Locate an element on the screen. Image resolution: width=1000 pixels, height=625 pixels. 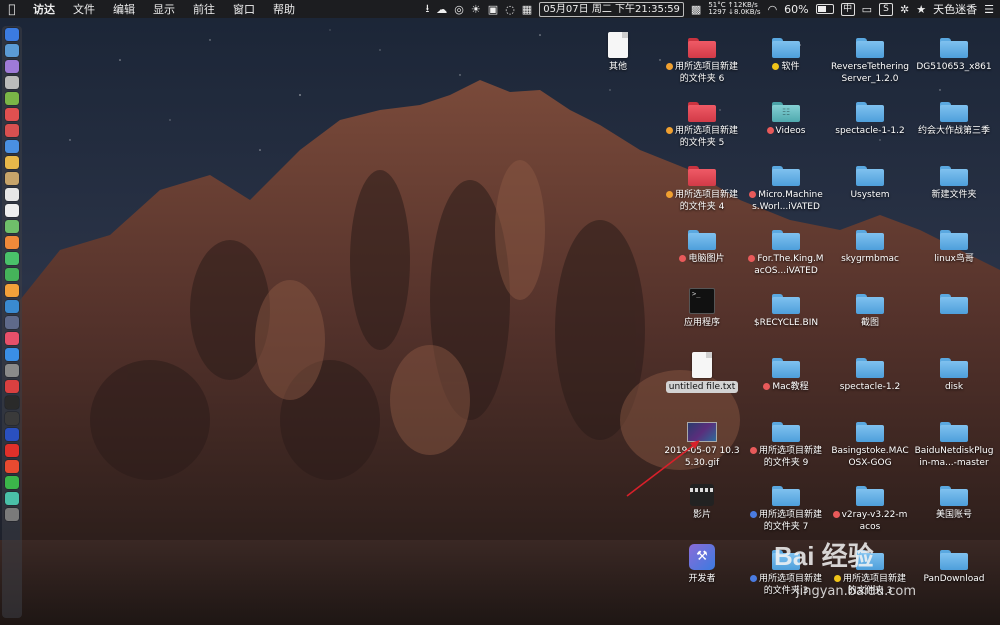
system-monitor: 51°C ↑12KB/s 1297 ↓8.0KB/s is located at coordinates (734, 9).